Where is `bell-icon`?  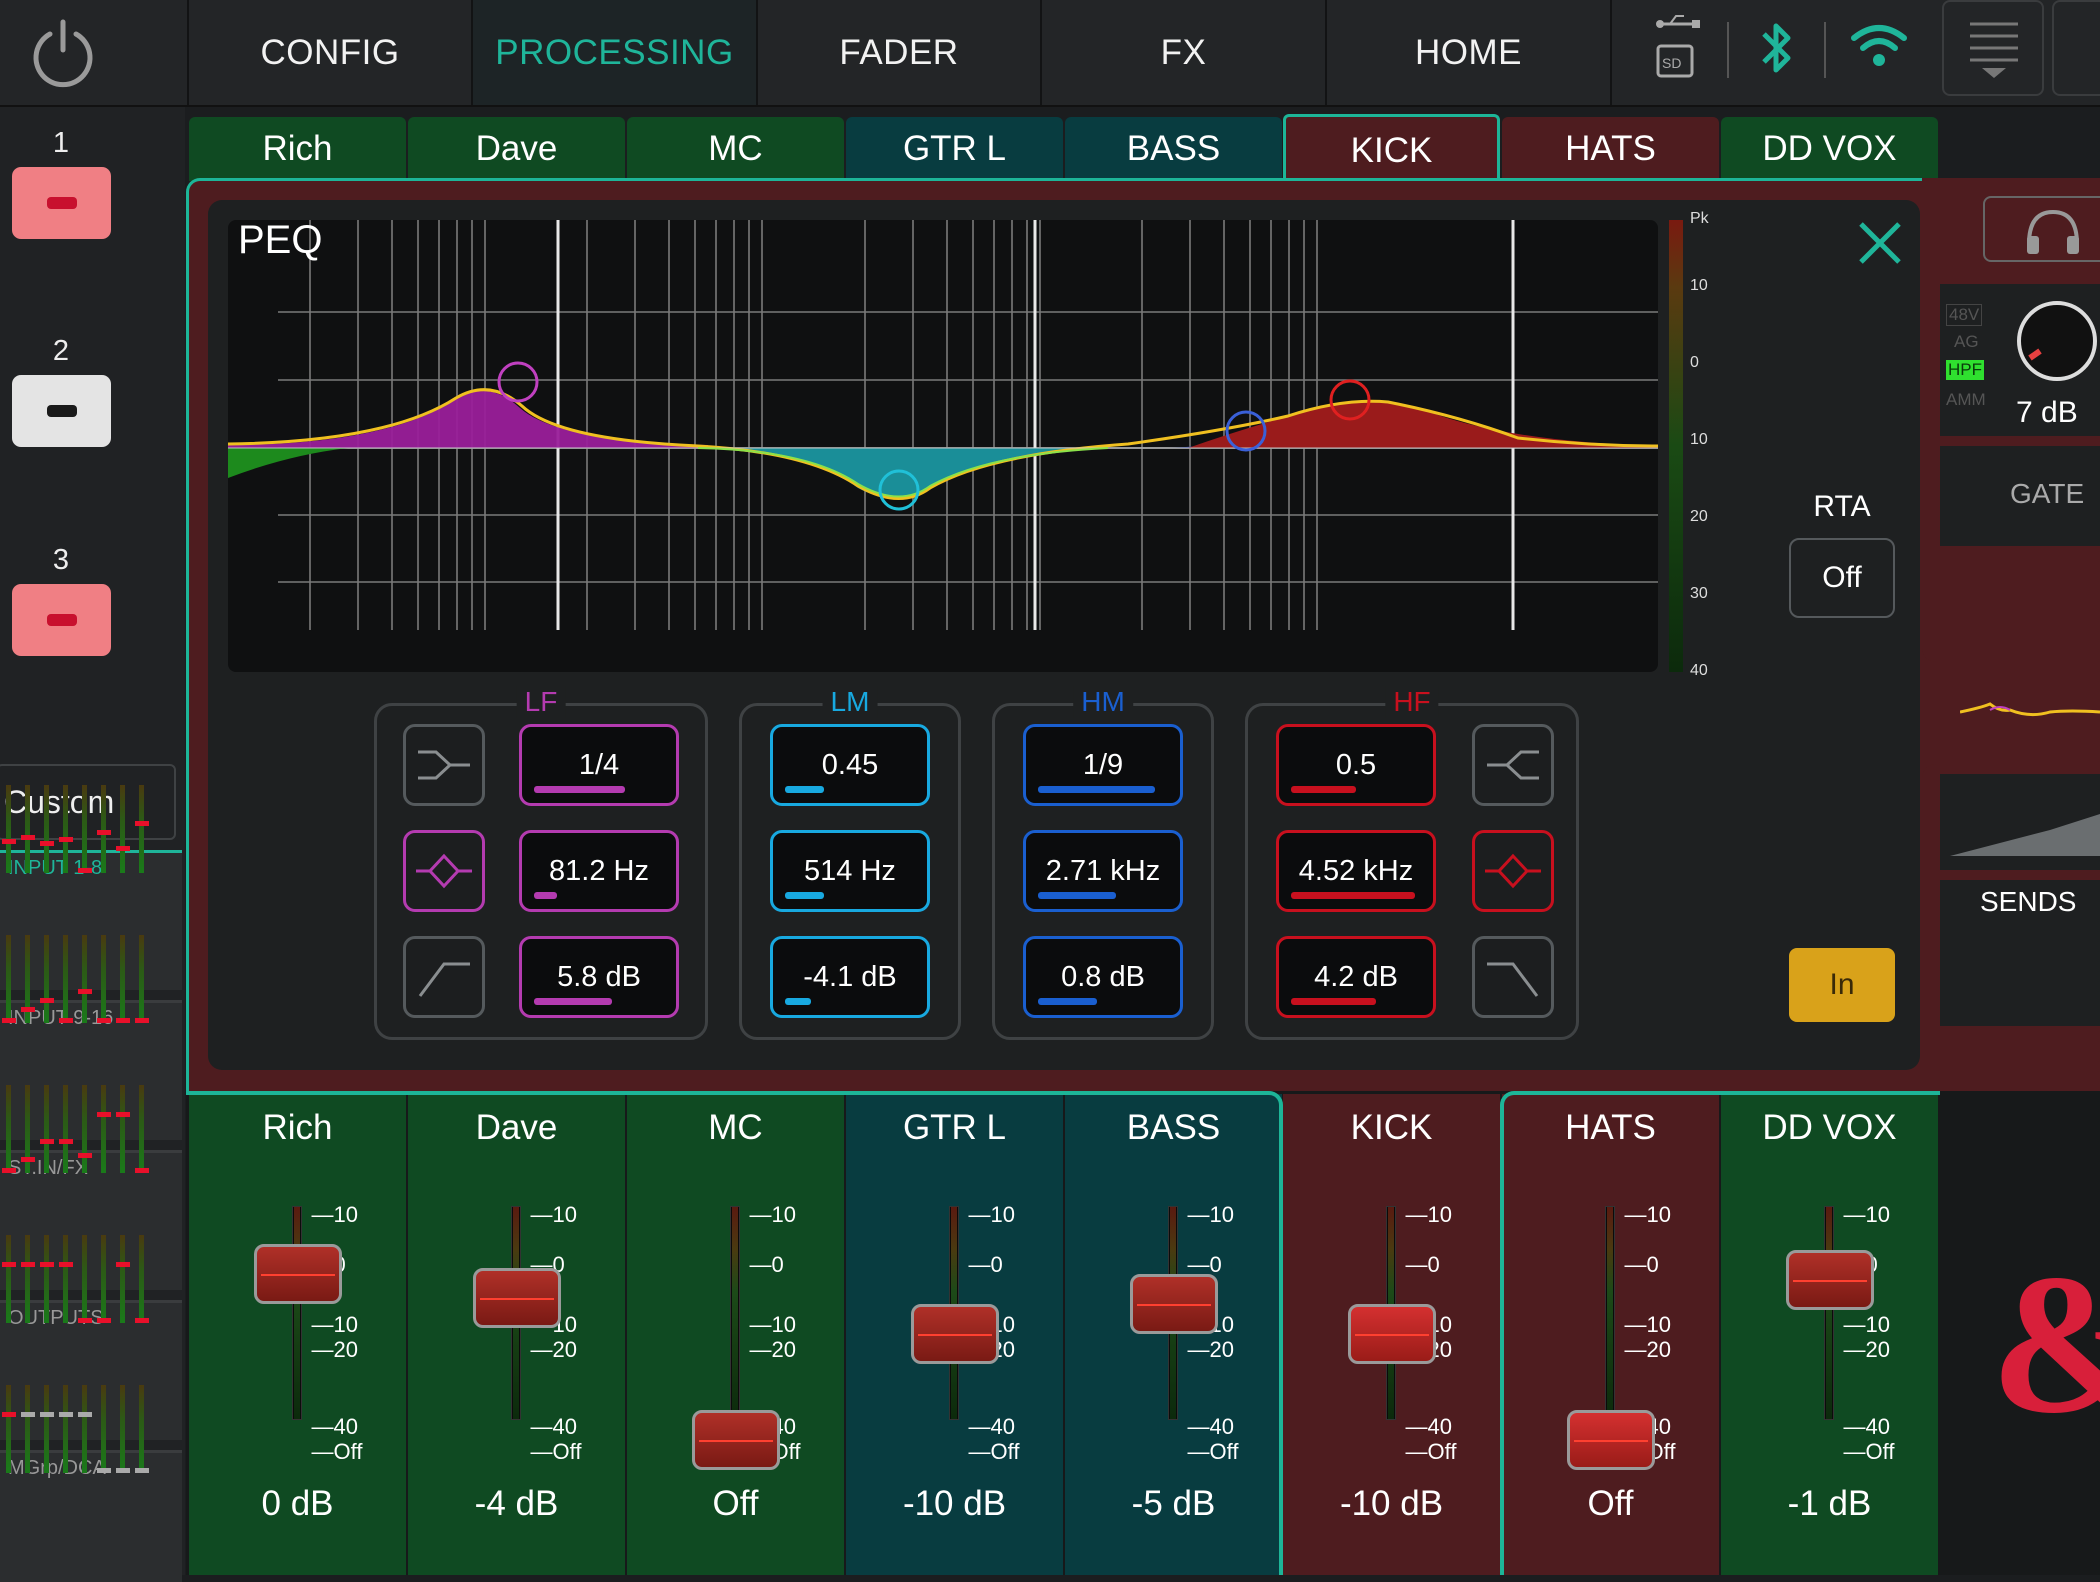
bell-icon is located at coordinates (1513, 871).